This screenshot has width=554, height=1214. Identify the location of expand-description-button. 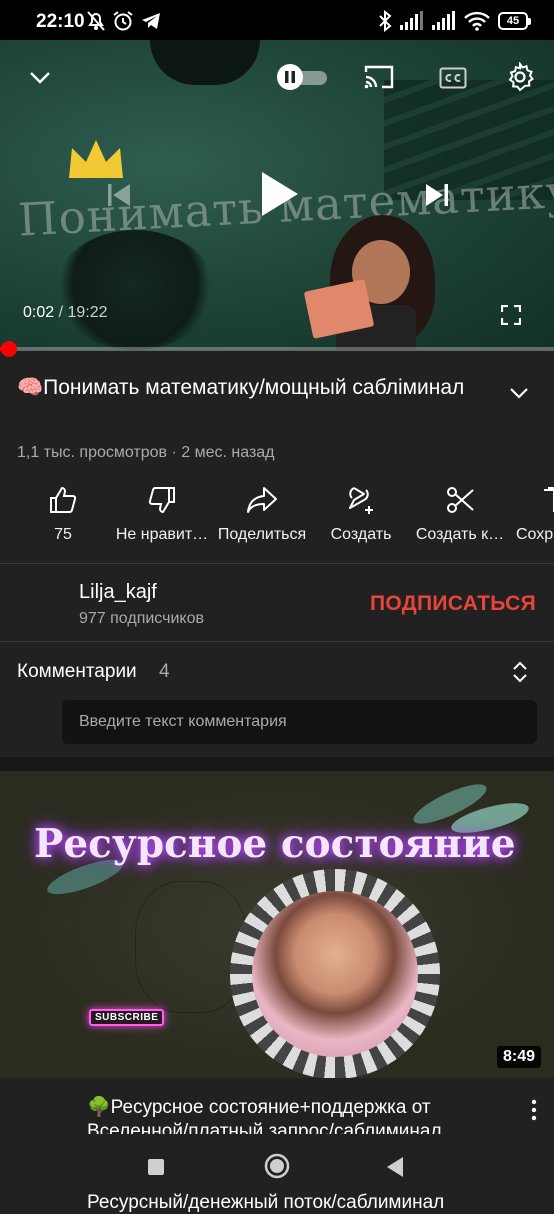
(519, 393).